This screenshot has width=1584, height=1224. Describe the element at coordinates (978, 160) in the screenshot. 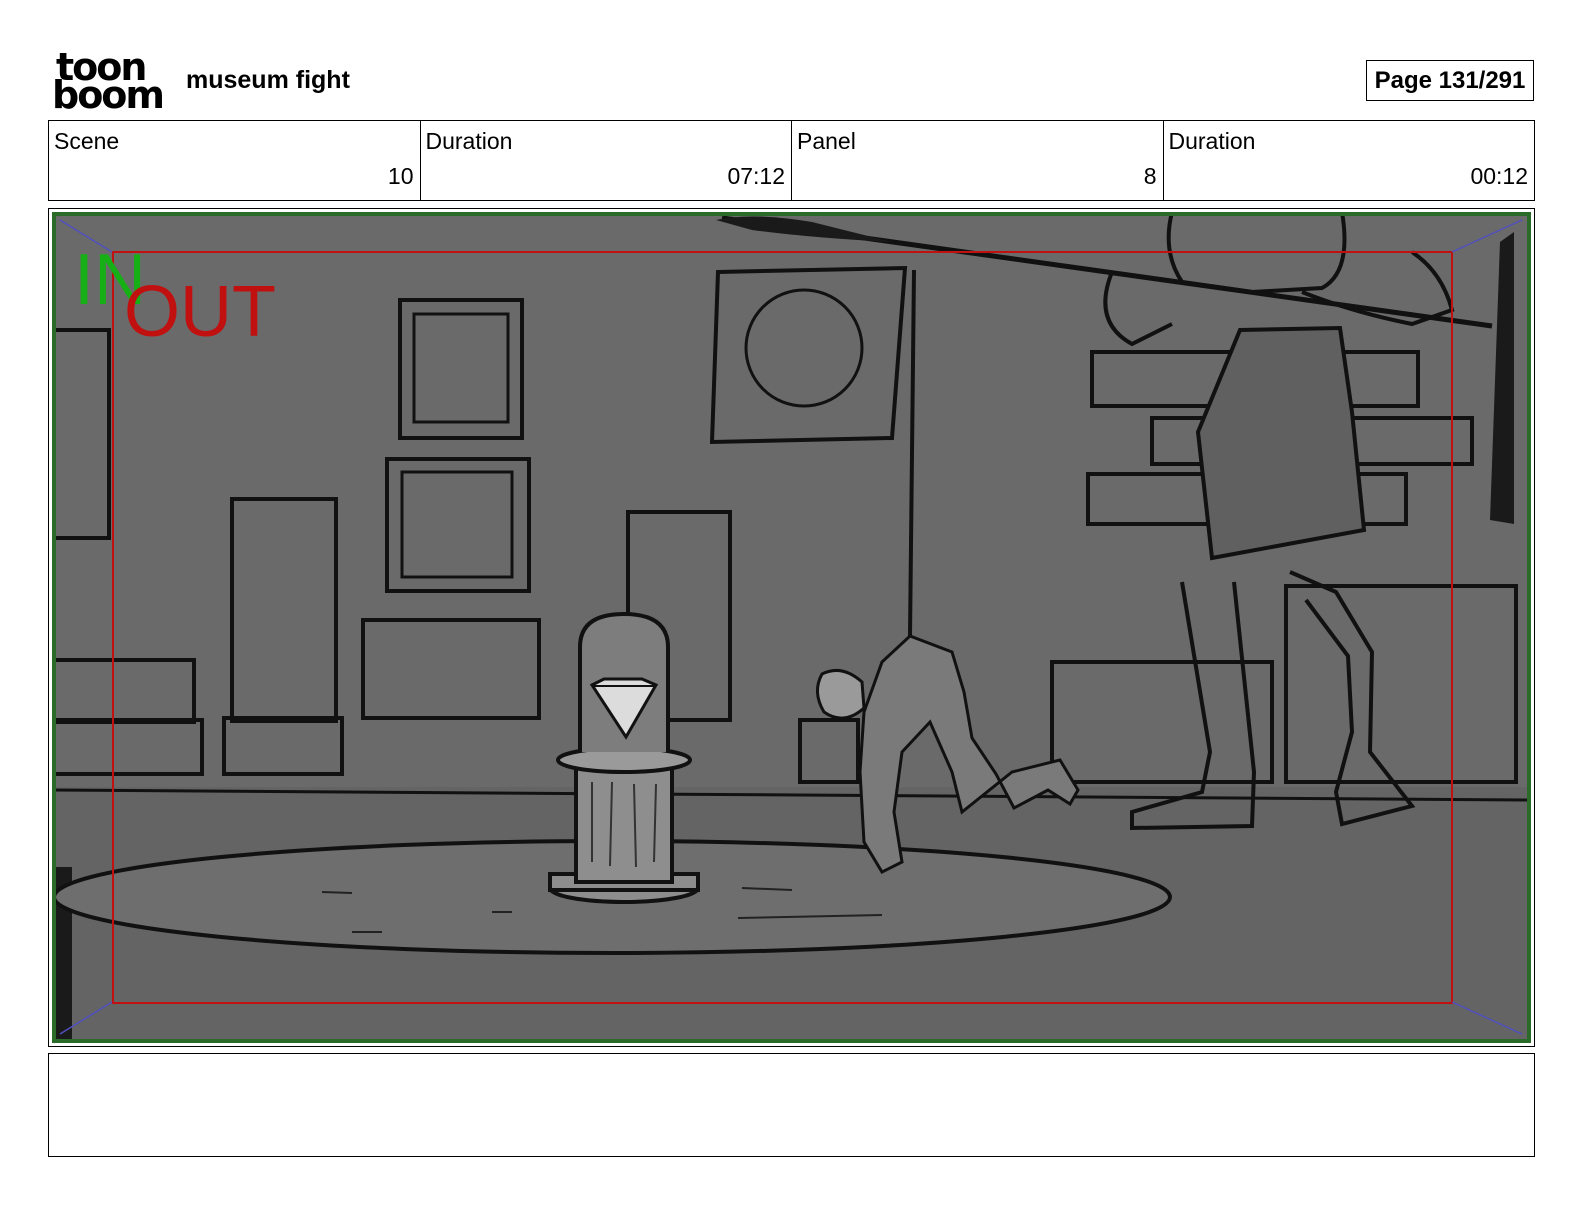

I see `panel-cell: Panel 8` at that location.